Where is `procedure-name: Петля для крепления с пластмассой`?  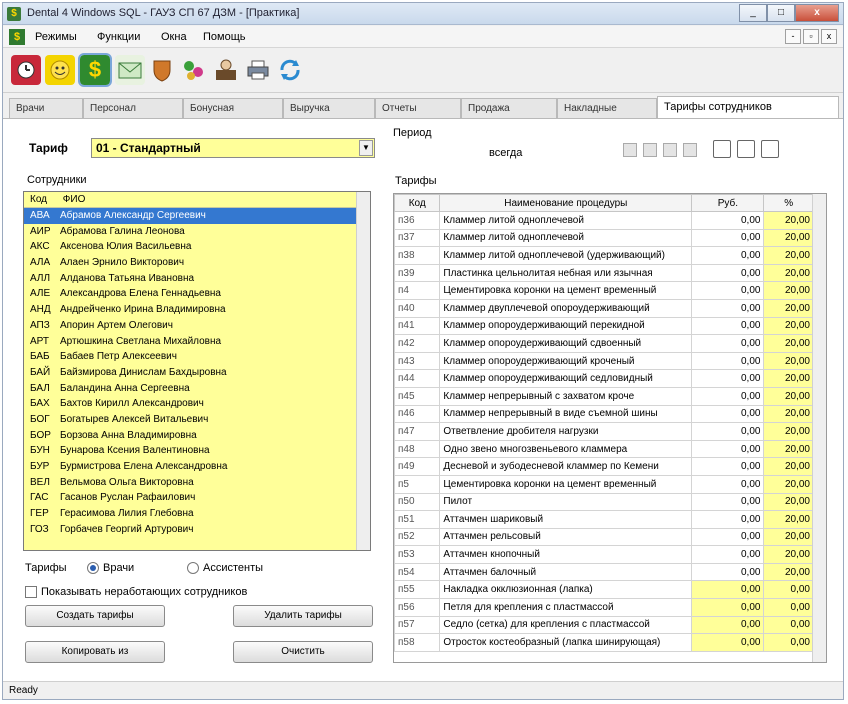
procedure-name: Петля для крепления с пластмассой is located at coordinates (566, 607).